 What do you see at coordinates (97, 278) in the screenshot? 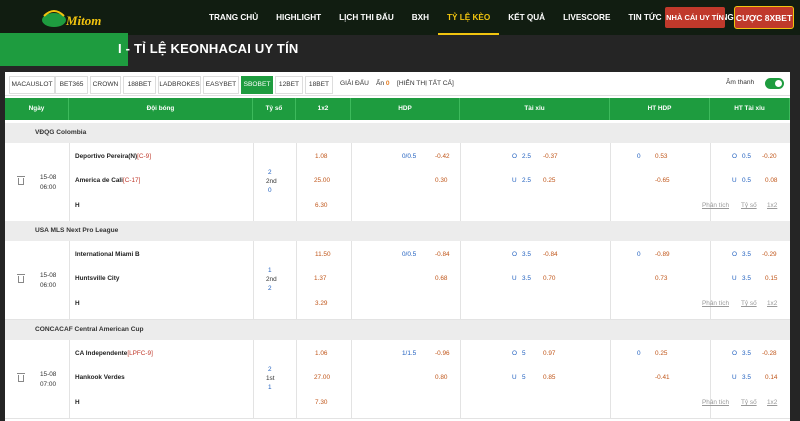
I see `away-team: Huntsville City` at bounding box center [97, 278].